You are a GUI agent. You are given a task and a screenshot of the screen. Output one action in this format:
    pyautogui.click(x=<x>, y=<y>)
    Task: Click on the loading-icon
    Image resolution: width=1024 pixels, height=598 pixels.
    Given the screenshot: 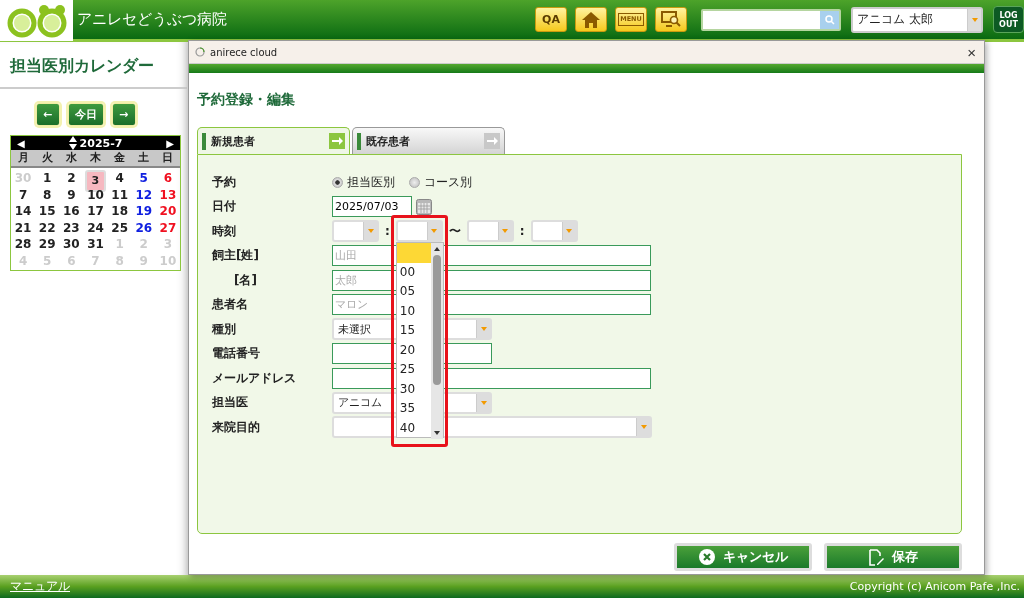 What is the action you would take?
    pyautogui.click(x=200, y=52)
    